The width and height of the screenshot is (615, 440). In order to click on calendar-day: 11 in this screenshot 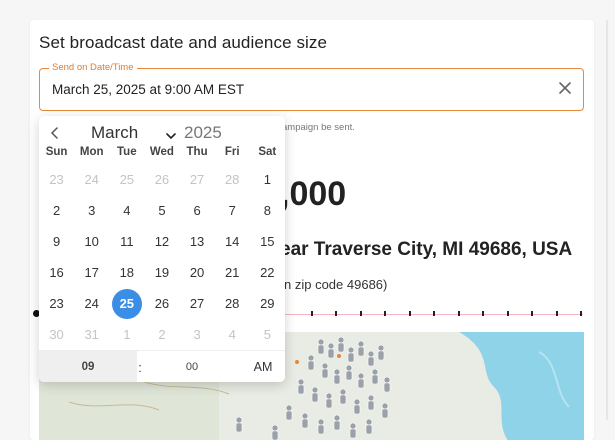, I will do `click(126, 241)`.